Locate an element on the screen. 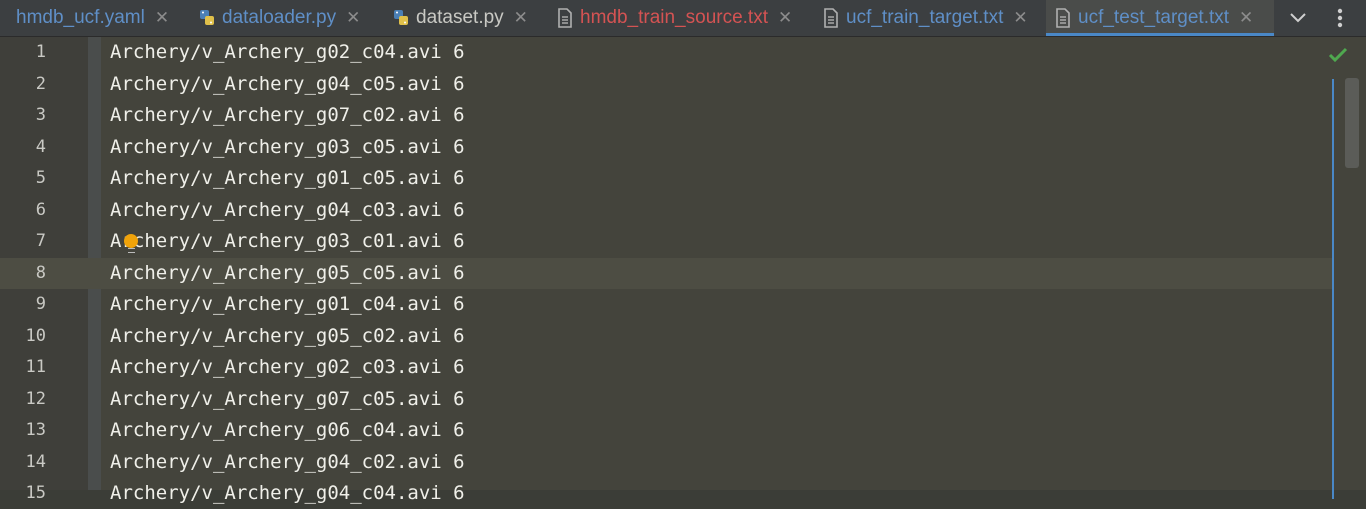  line-number: 13 is located at coordinates (35, 430).